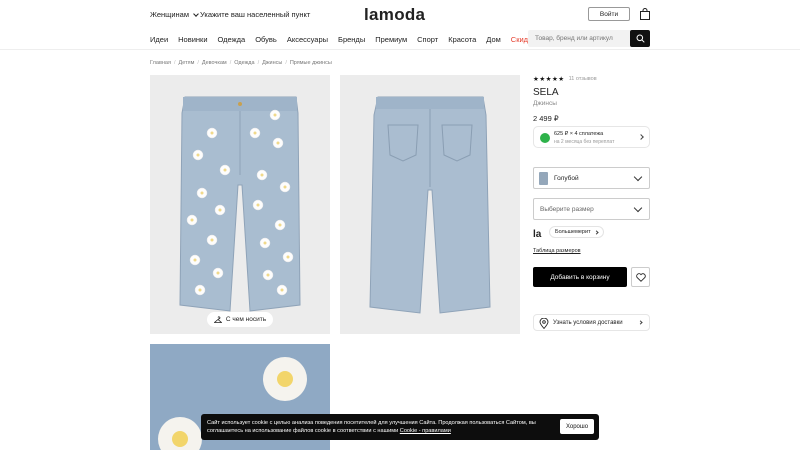 This screenshot has height=450, width=800. I want to click on color-swatch, so click(543, 178).